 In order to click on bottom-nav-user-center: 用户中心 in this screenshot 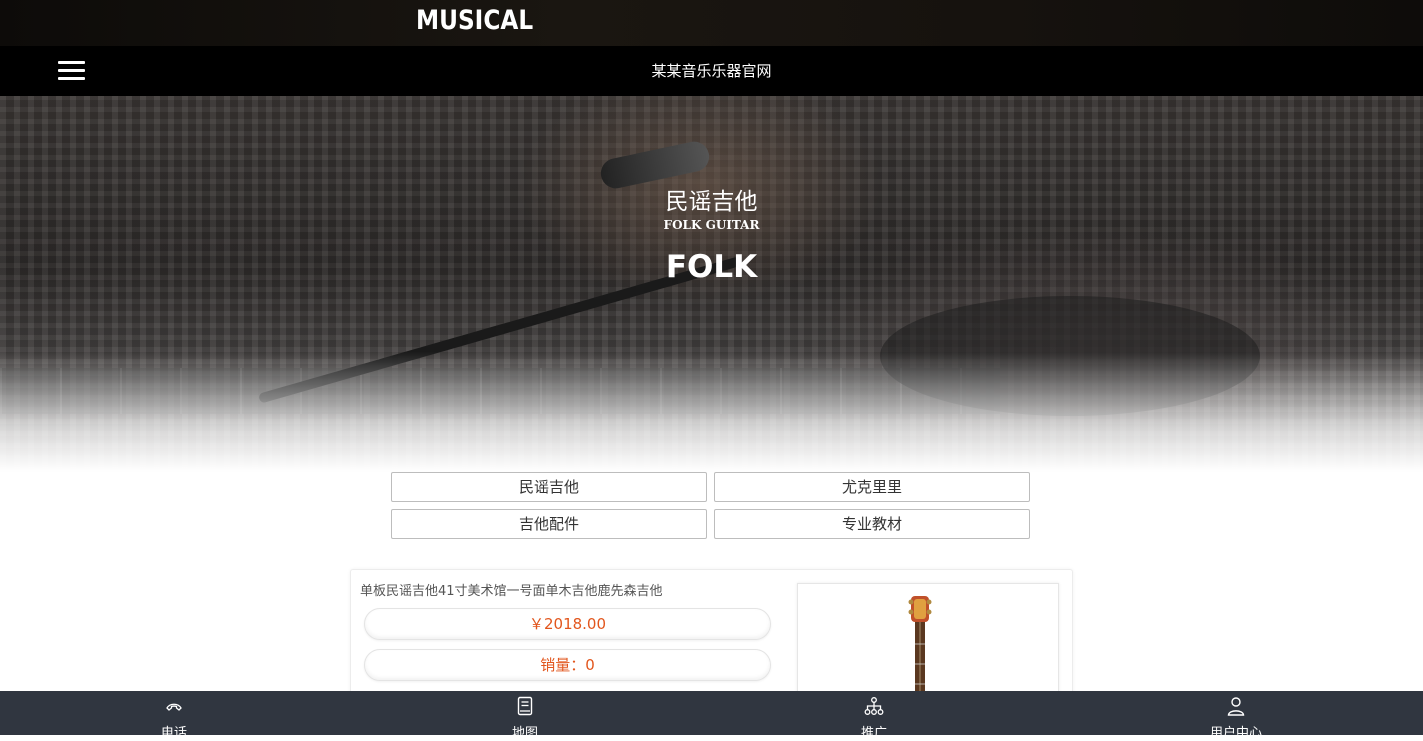, I will do `click(1236, 716)`.